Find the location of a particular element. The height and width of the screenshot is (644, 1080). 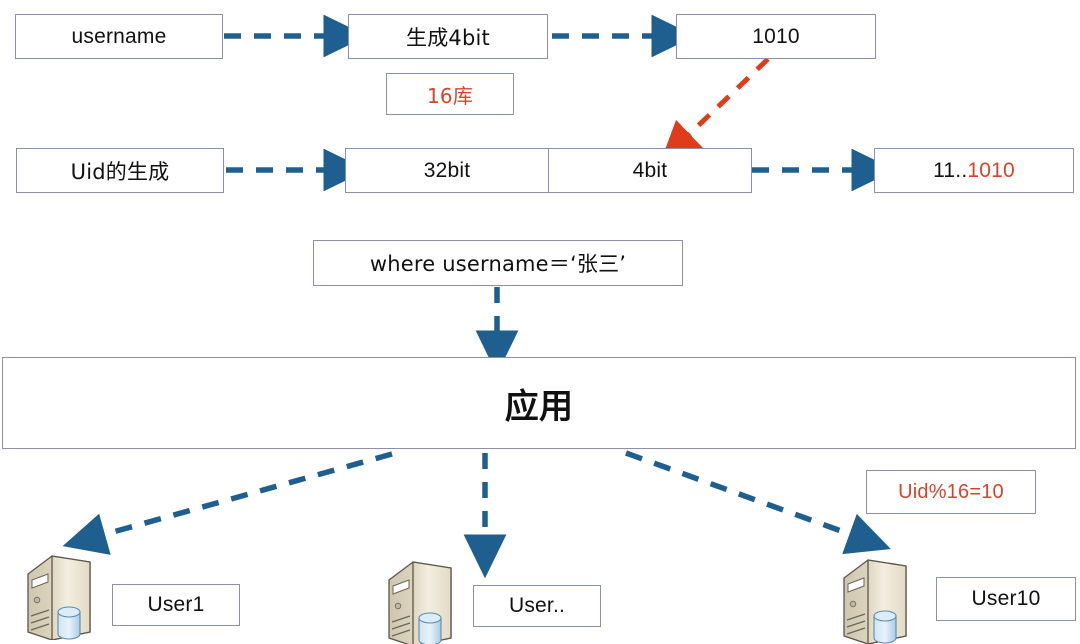

server-icon-user1 is located at coordinates (66, 594).